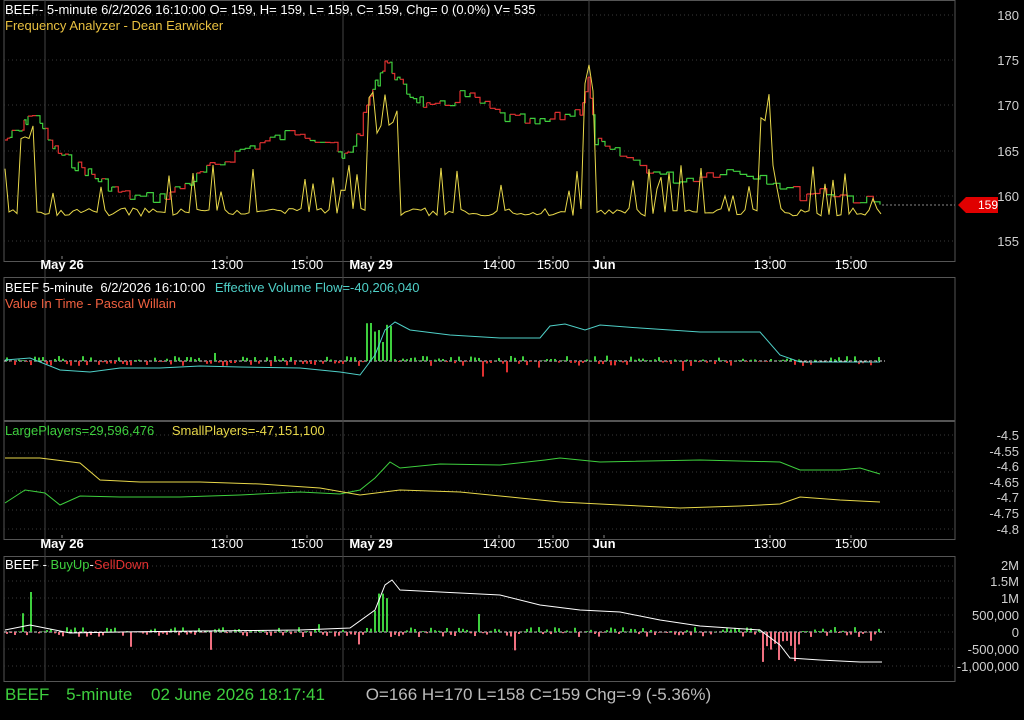 This screenshot has height=720, width=1024. What do you see at coordinates (105, 287) in the screenshot?
I see `volume-flow-symbol: BEEF 5-minute 6/2/2026 16:10:00` at bounding box center [105, 287].